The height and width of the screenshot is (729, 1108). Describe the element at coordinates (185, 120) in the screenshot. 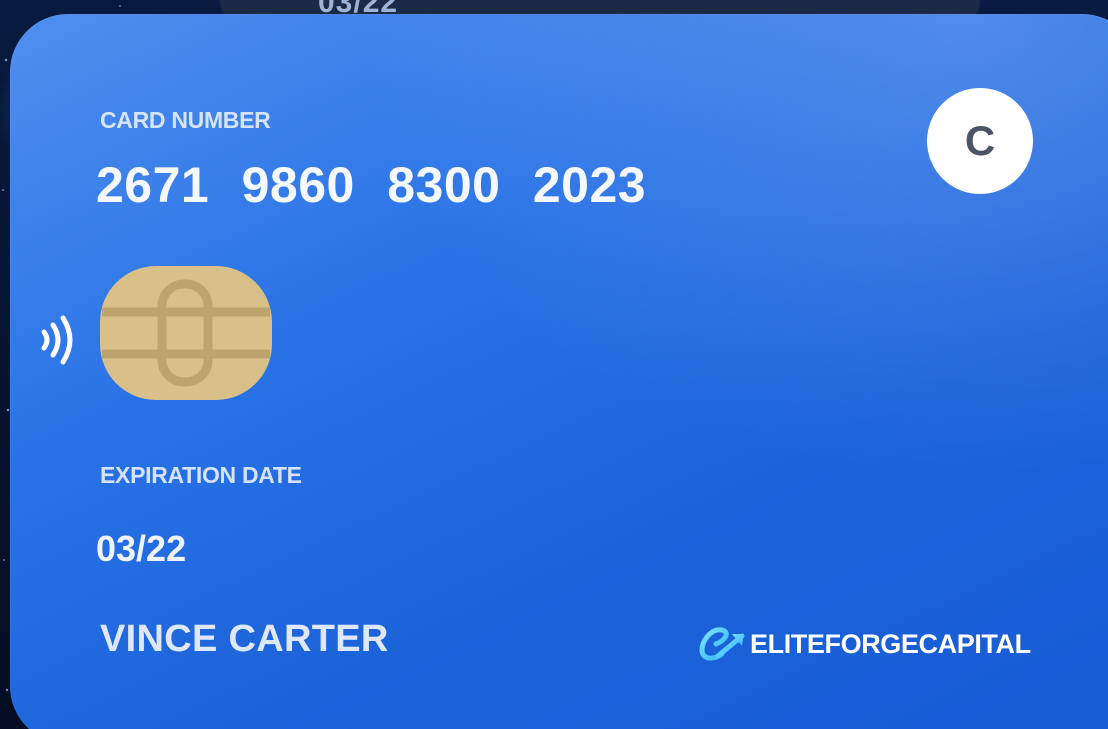

I see `card-number-label: CARD NUMBER` at that location.